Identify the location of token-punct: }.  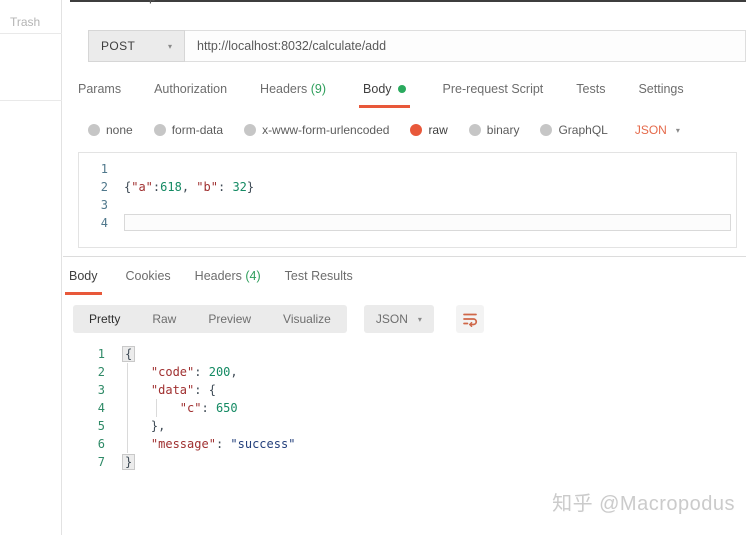
(250, 187).